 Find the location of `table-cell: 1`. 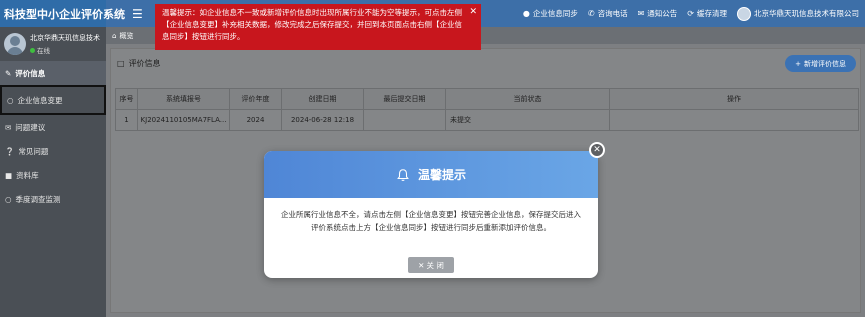

table-cell: 1 is located at coordinates (126, 120).